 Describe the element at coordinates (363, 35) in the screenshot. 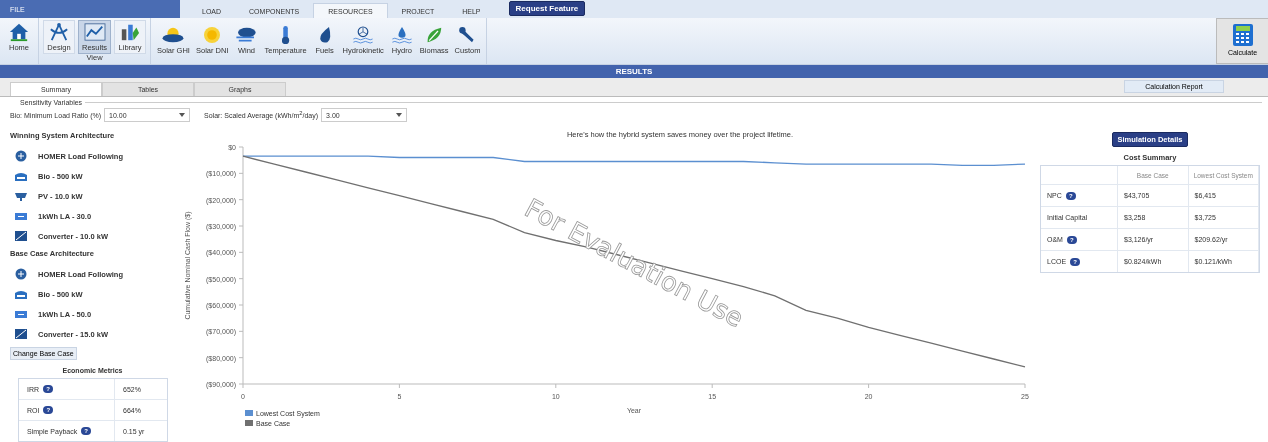

I see `turbine-waves-icon` at that location.